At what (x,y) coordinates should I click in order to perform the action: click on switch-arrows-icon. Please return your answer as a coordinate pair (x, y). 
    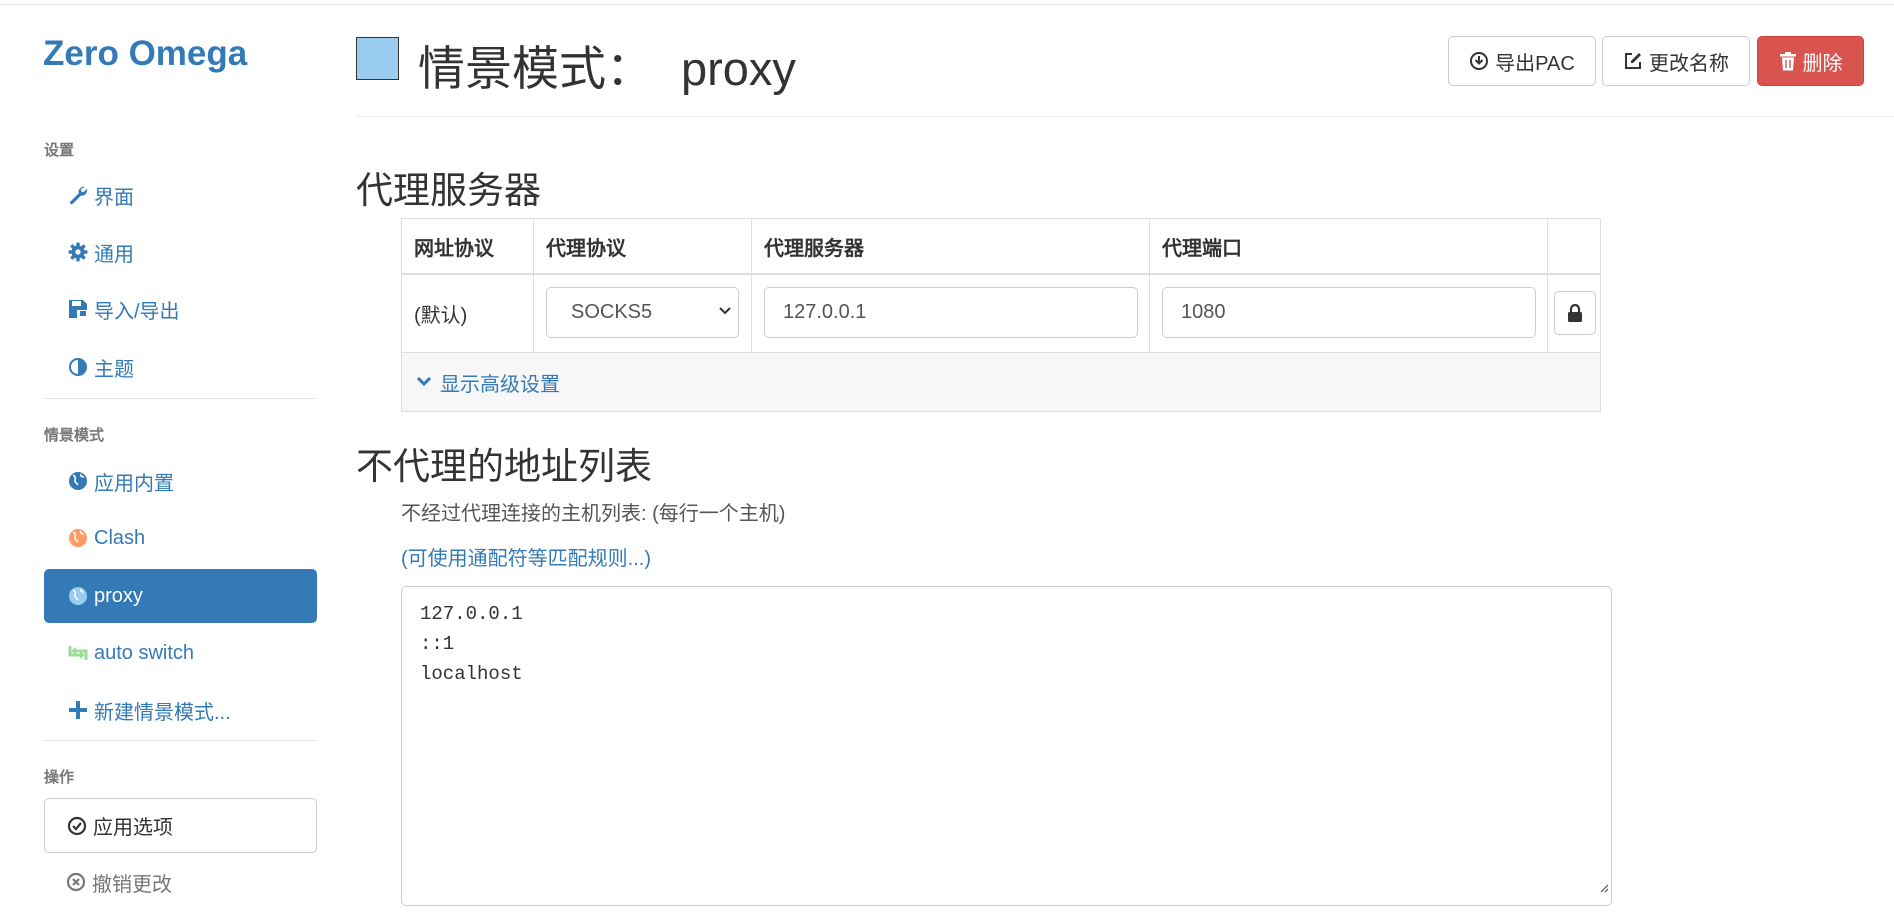
    Looking at the image, I should click on (78, 653).